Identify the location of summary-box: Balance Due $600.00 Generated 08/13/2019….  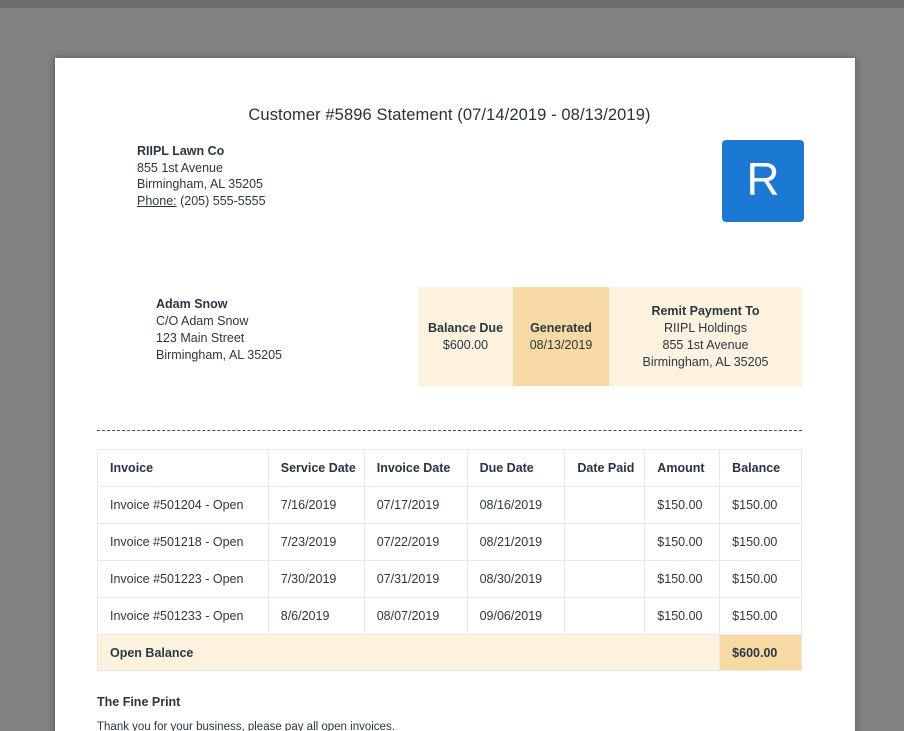
(610, 336).